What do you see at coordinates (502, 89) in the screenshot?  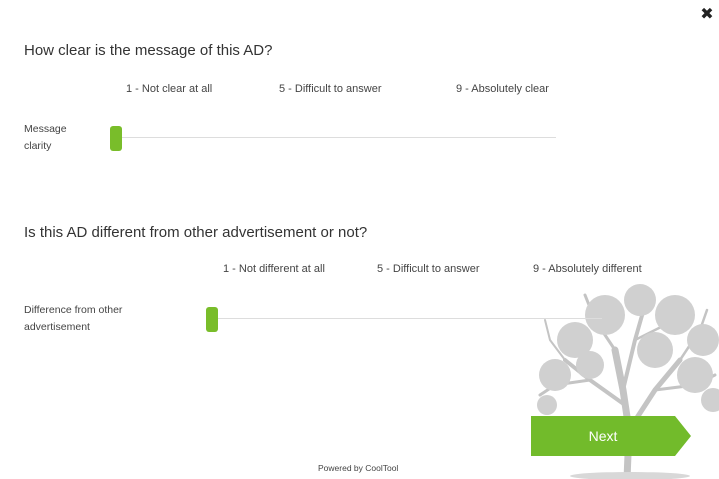 I see `scale-anchor-max: 9 - Absolutely clear` at bounding box center [502, 89].